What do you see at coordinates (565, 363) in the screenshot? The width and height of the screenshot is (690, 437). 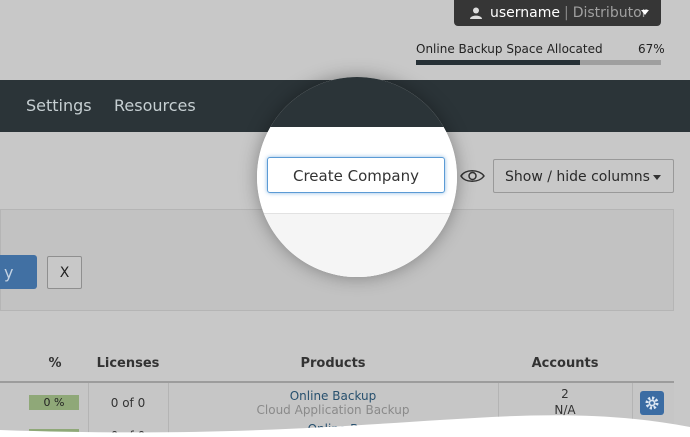 I see `column-header-accounts: Accounts` at bounding box center [565, 363].